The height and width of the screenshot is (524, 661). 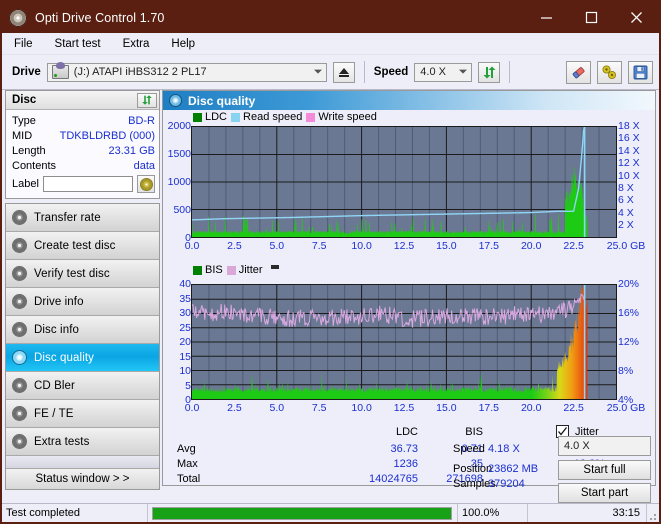 What do you see at coordinates (443, 72) in the screenshot?
I see `speed-select: 4.0 X` at bounding box center [443, 72].